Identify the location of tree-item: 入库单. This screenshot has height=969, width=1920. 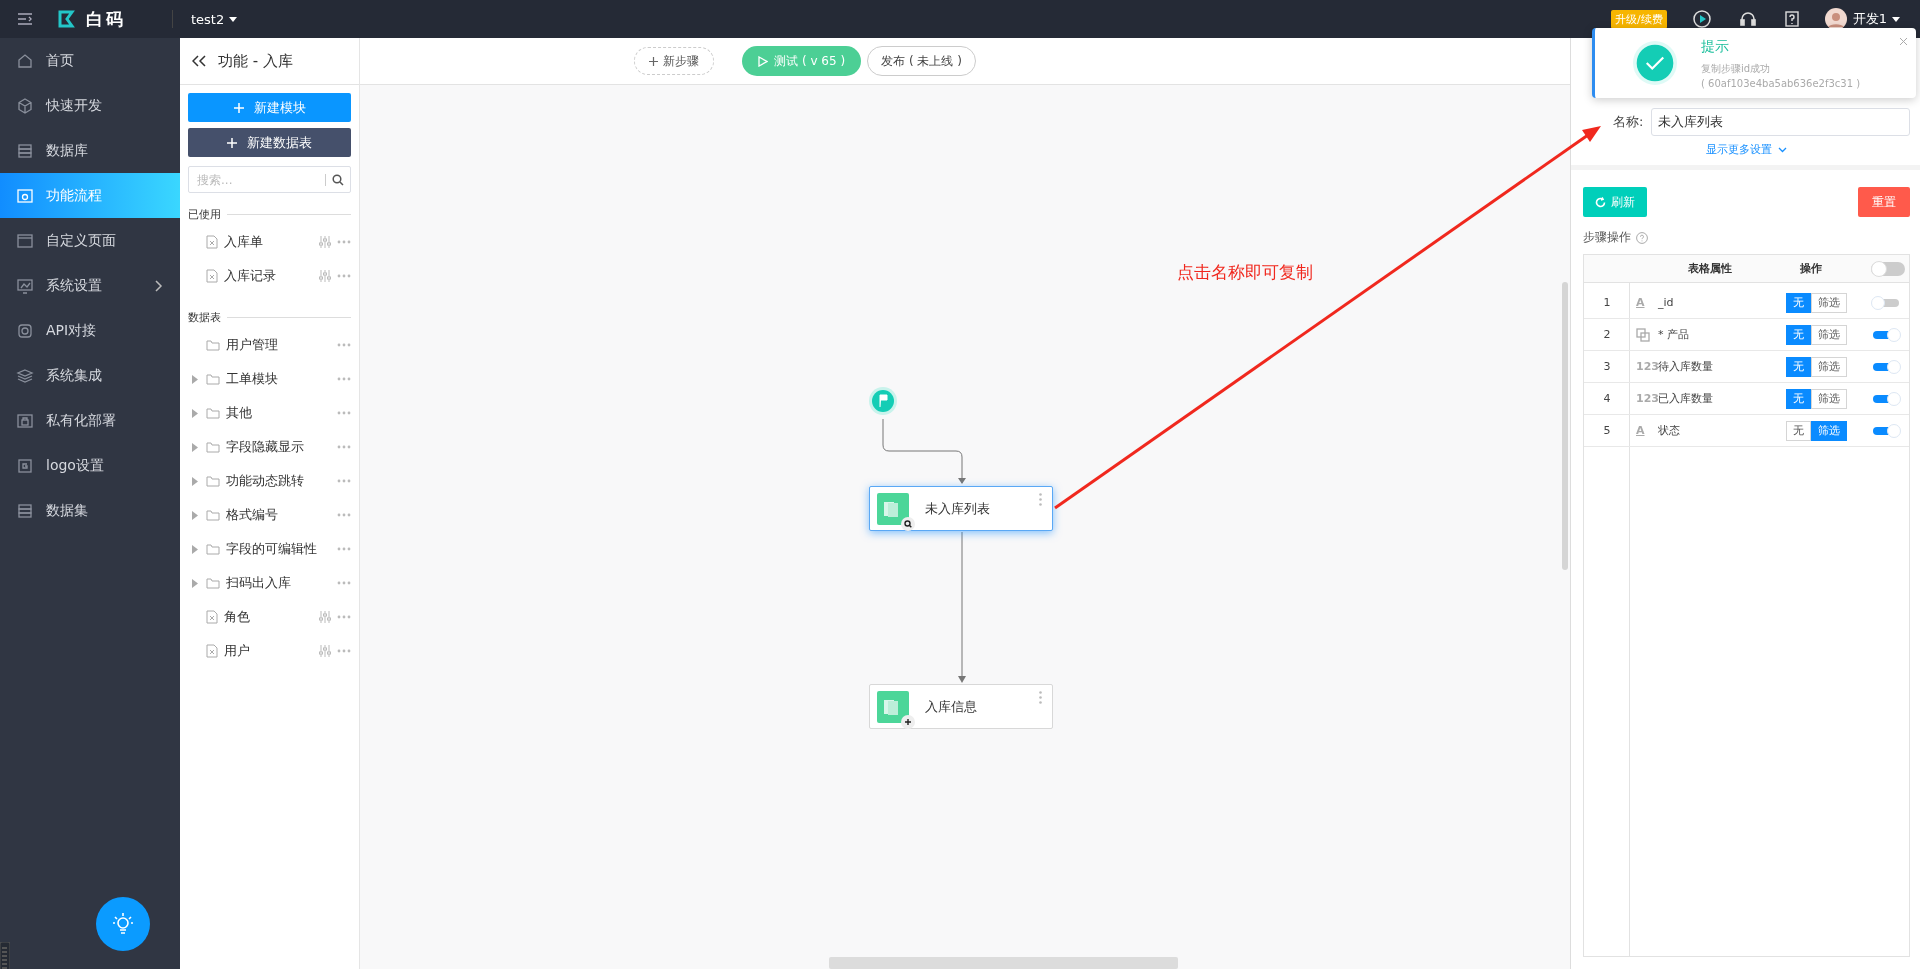
(269, 242).